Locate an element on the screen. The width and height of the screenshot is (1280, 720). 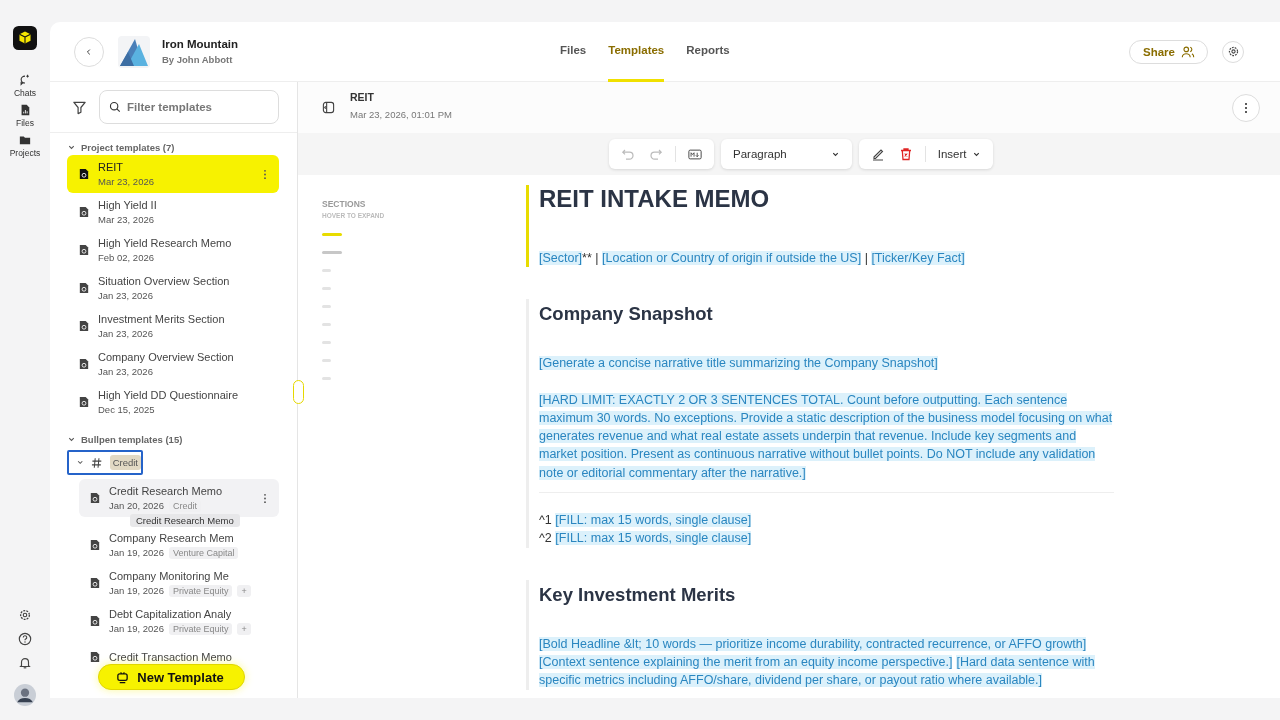
memo-paragraph: [Sector]** | [Location or Country of origin if outside the US] | [Ticker/Key Fact] is located at coordinates (752, 258).